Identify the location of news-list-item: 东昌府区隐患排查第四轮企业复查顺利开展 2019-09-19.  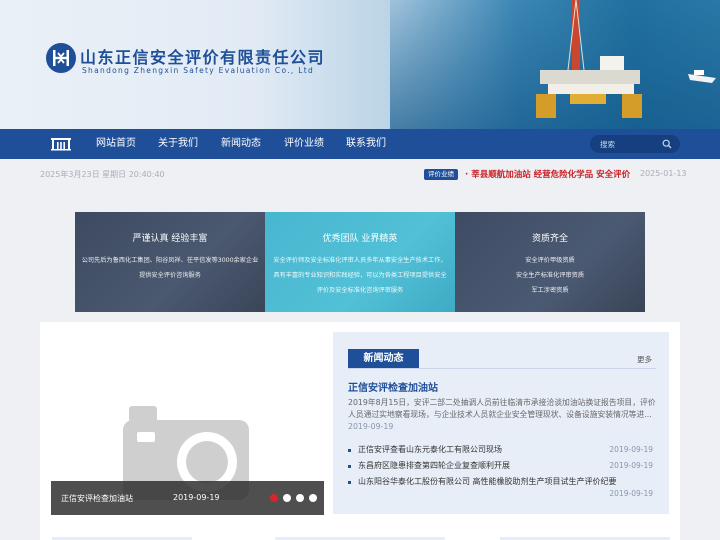
(502, 467).